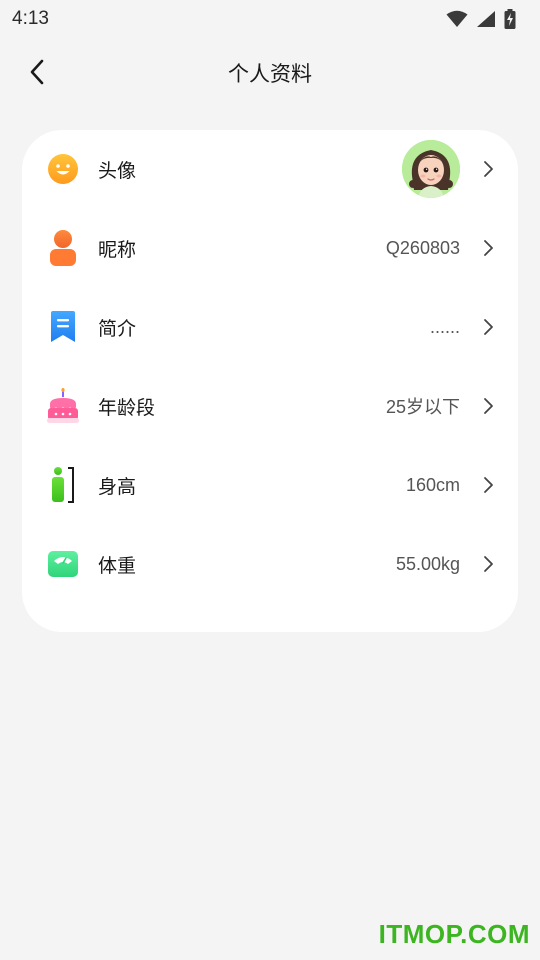 Image resolution: width=540 pixels, height=960 pixels. What do you see at coordinates (63, 169) in the screenshot?
I see `smiley-face-icon` at bounding box center [63, 169].